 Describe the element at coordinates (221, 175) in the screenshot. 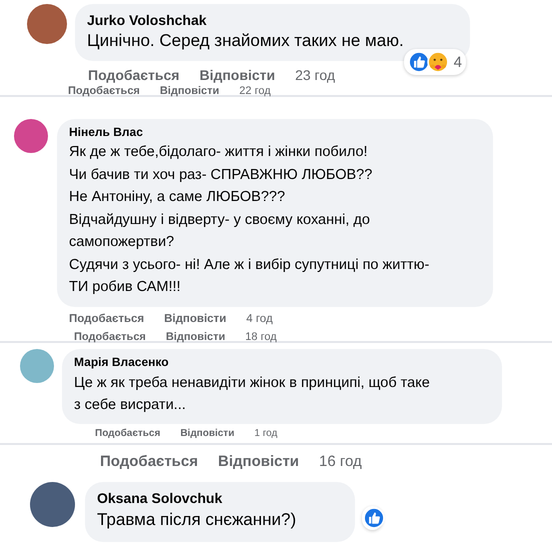

I see `comment-text: Чи бачив ти хоч раз- СПРАВЖНЮ ЛЮБОВ??` at that location.